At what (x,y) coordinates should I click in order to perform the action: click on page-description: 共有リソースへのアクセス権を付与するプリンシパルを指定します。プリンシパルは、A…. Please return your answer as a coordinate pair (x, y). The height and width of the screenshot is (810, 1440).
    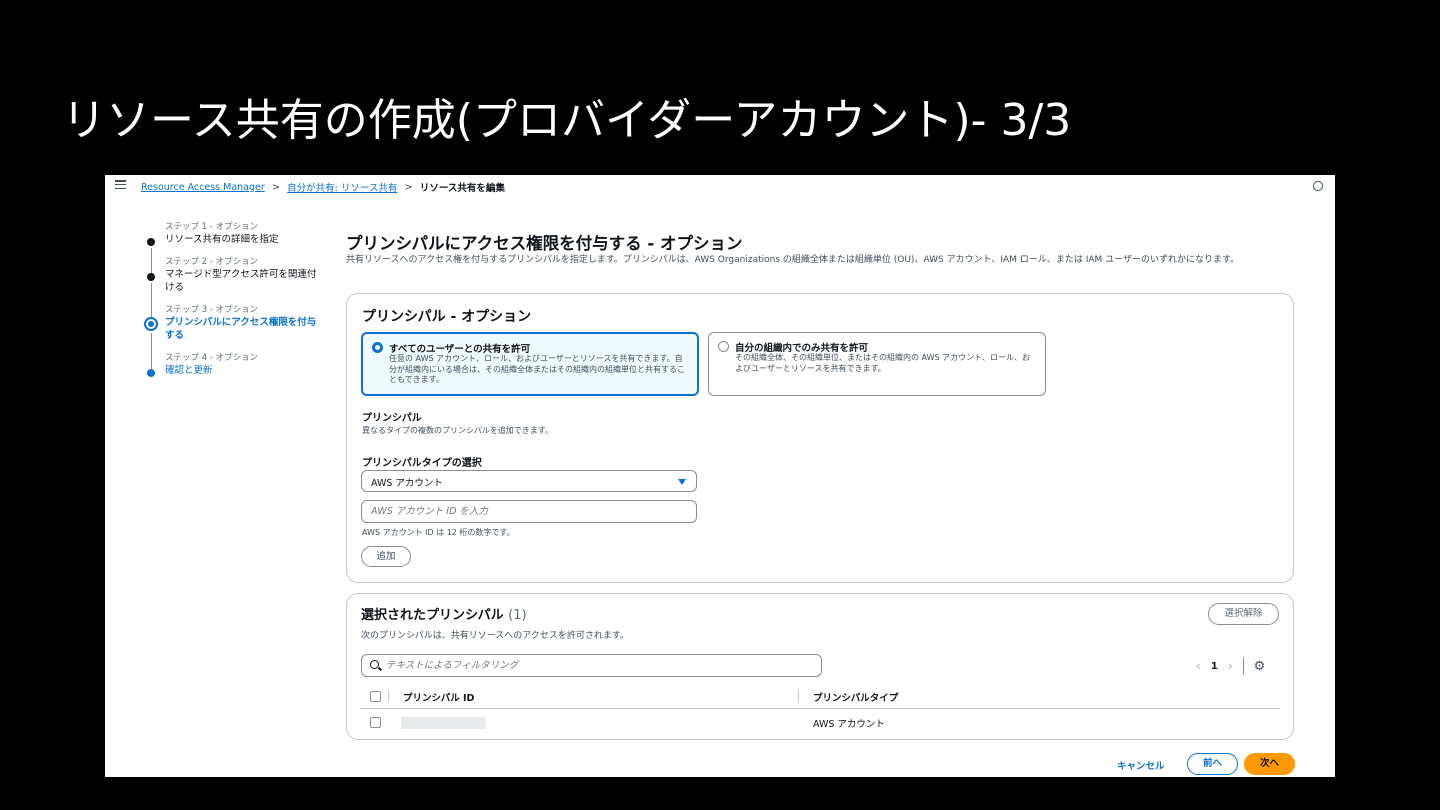
    Looking at the image, I should click on (793, 260).